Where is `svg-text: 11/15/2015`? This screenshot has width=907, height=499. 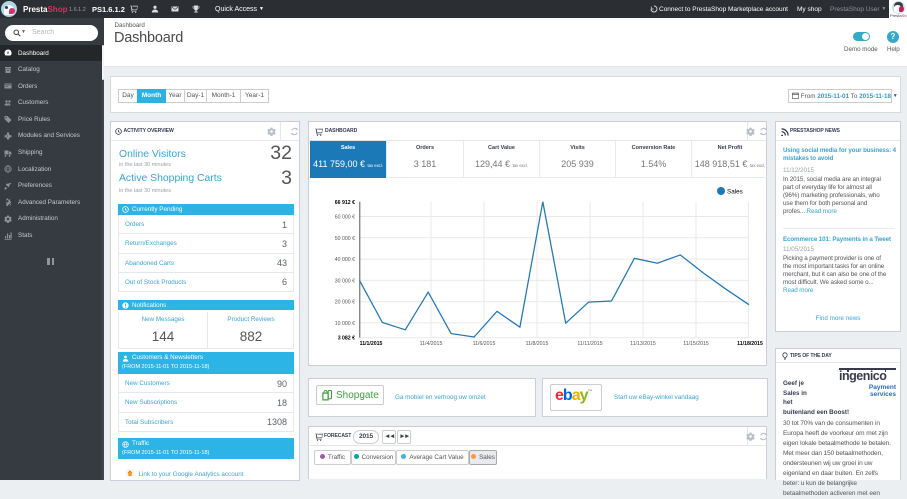
svg-text: 11/15/2015 is located at coordinates (696, 344).